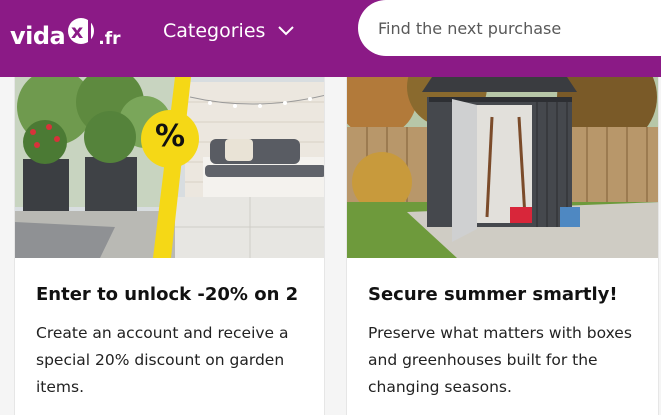 This screenshot has width=661, height=415. I want to click on logo-word: vida, so click(38, 36).